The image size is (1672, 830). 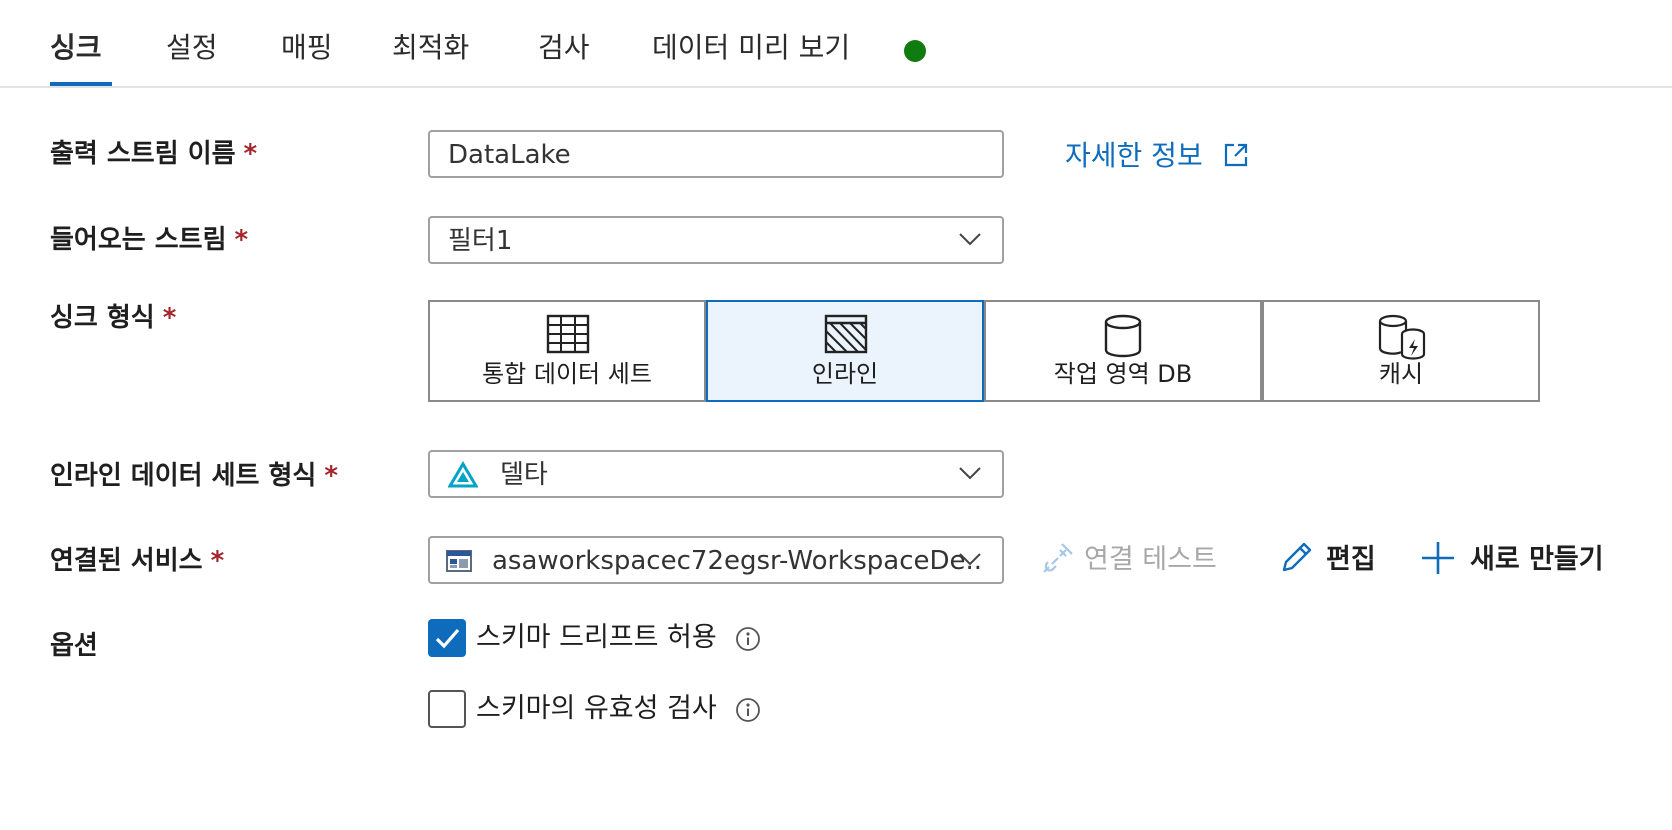 What do you see at coordinates (915, 51) in the screenshot?
I see `data-preview-status-dot` at bounding box center [915, 51].